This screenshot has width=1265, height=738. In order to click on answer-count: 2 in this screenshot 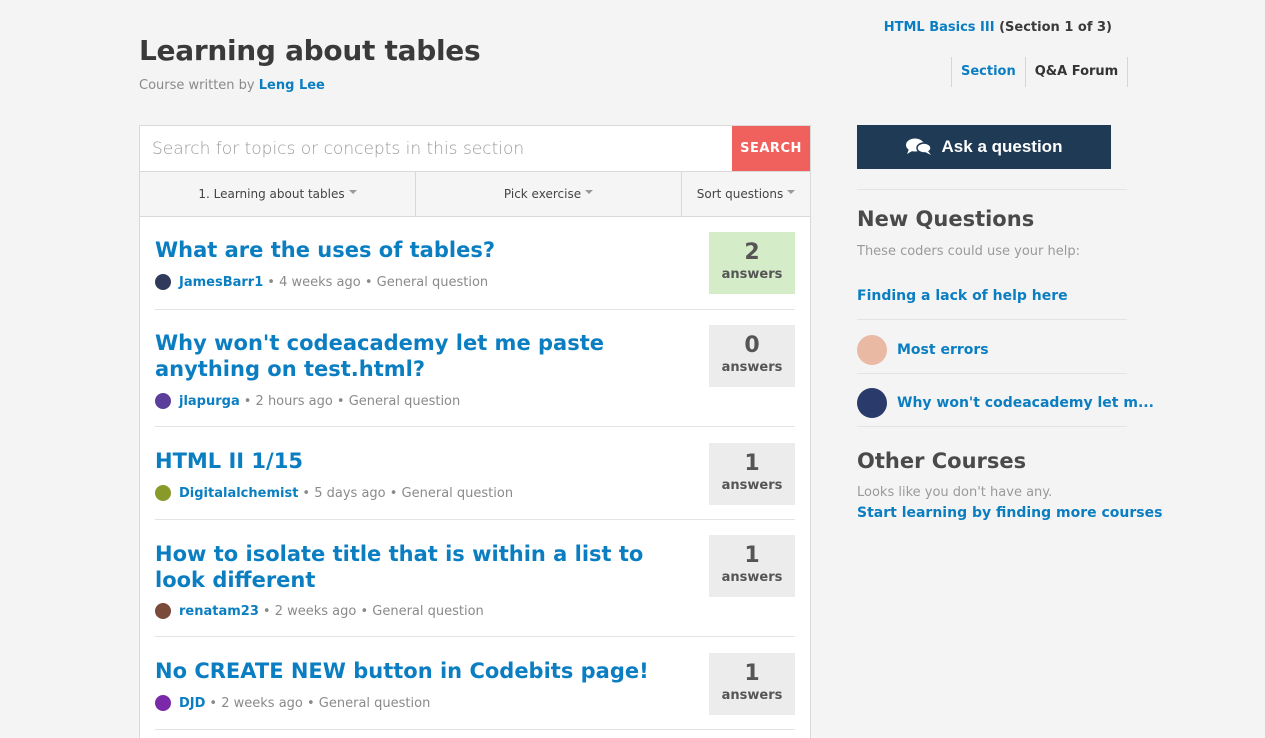, I will do `click(752, 252)`.